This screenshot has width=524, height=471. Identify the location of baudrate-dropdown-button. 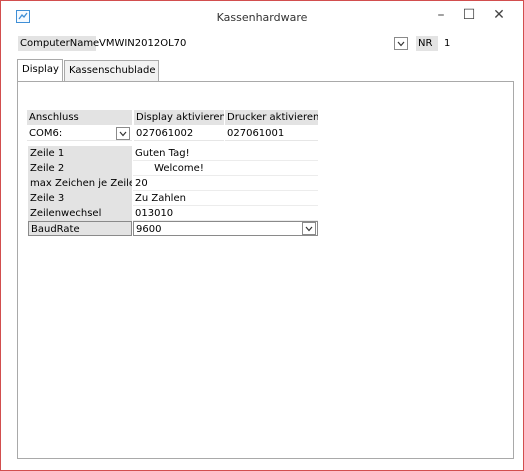
(309, 228).